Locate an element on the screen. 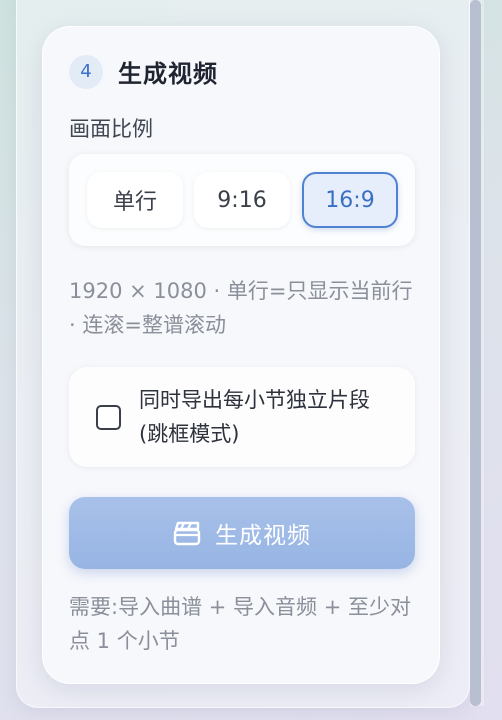 This screenshot has width=502, height=720. segment-export-option: 同时导出每小节独立片段(跳框模式) is located at coordinates (242, 417).